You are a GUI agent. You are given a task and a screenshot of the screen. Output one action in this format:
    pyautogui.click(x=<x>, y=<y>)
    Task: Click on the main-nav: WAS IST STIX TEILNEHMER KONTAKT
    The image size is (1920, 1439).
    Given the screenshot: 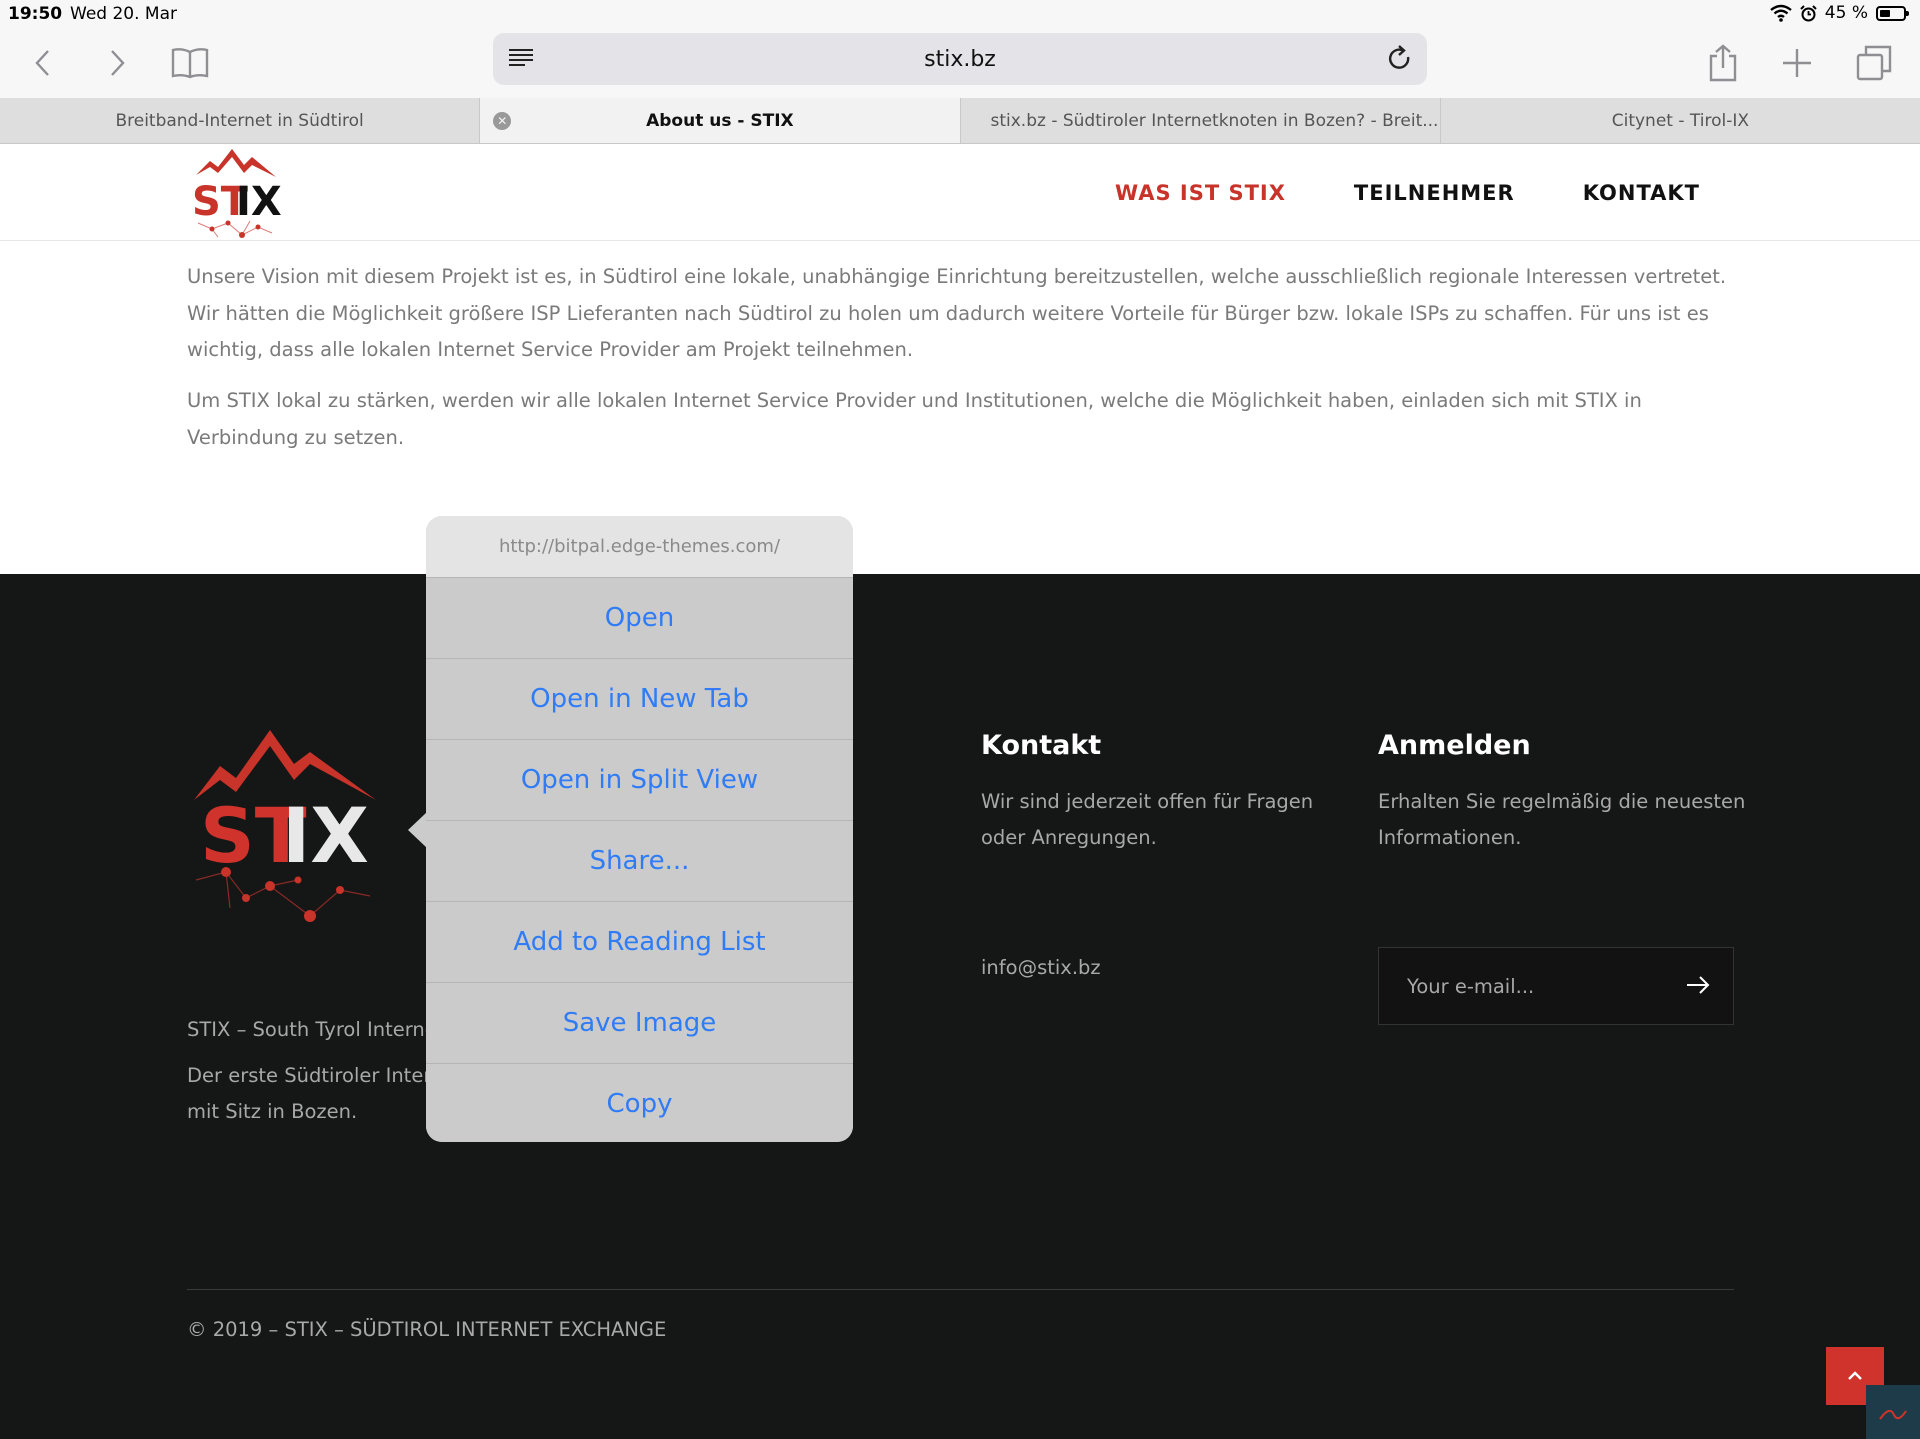 What is the action you would take?
    pyautogui.click(x=1407, y=193)
    